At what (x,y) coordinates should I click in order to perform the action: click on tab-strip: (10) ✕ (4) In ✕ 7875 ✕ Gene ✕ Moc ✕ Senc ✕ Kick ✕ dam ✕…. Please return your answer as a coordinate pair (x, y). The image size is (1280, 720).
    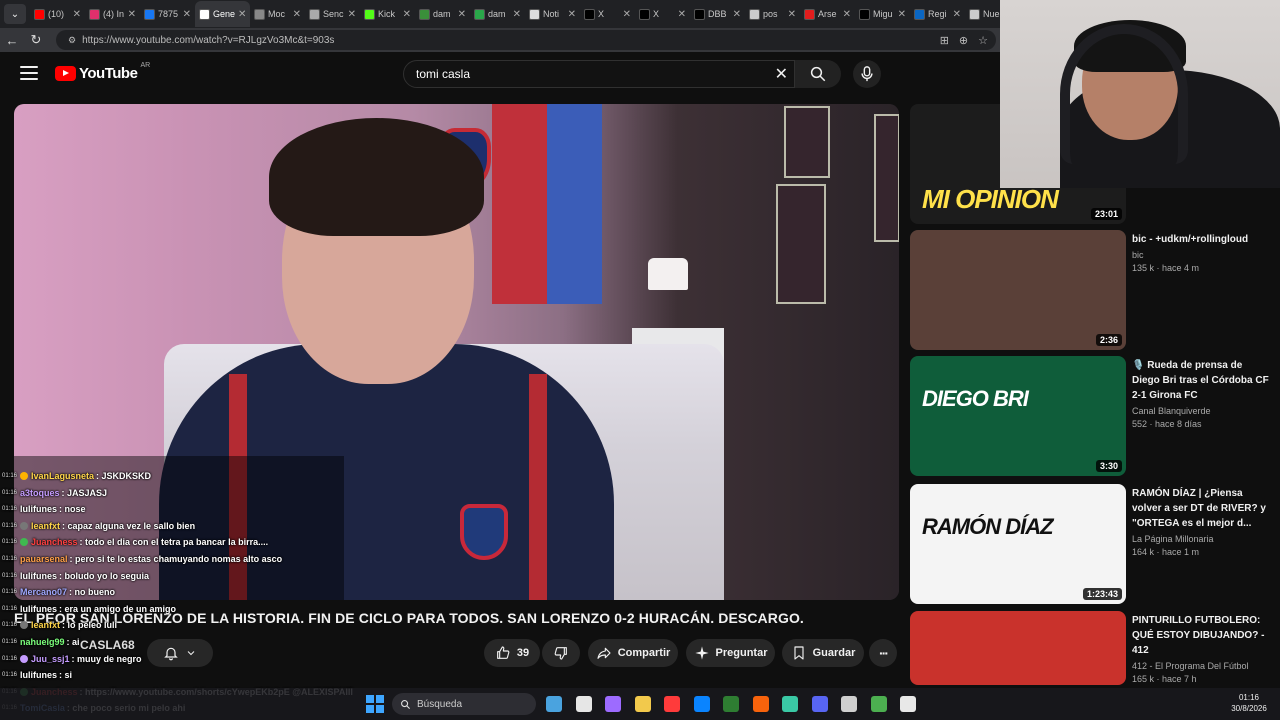
    Looking at the image, I should click on (552, 14).